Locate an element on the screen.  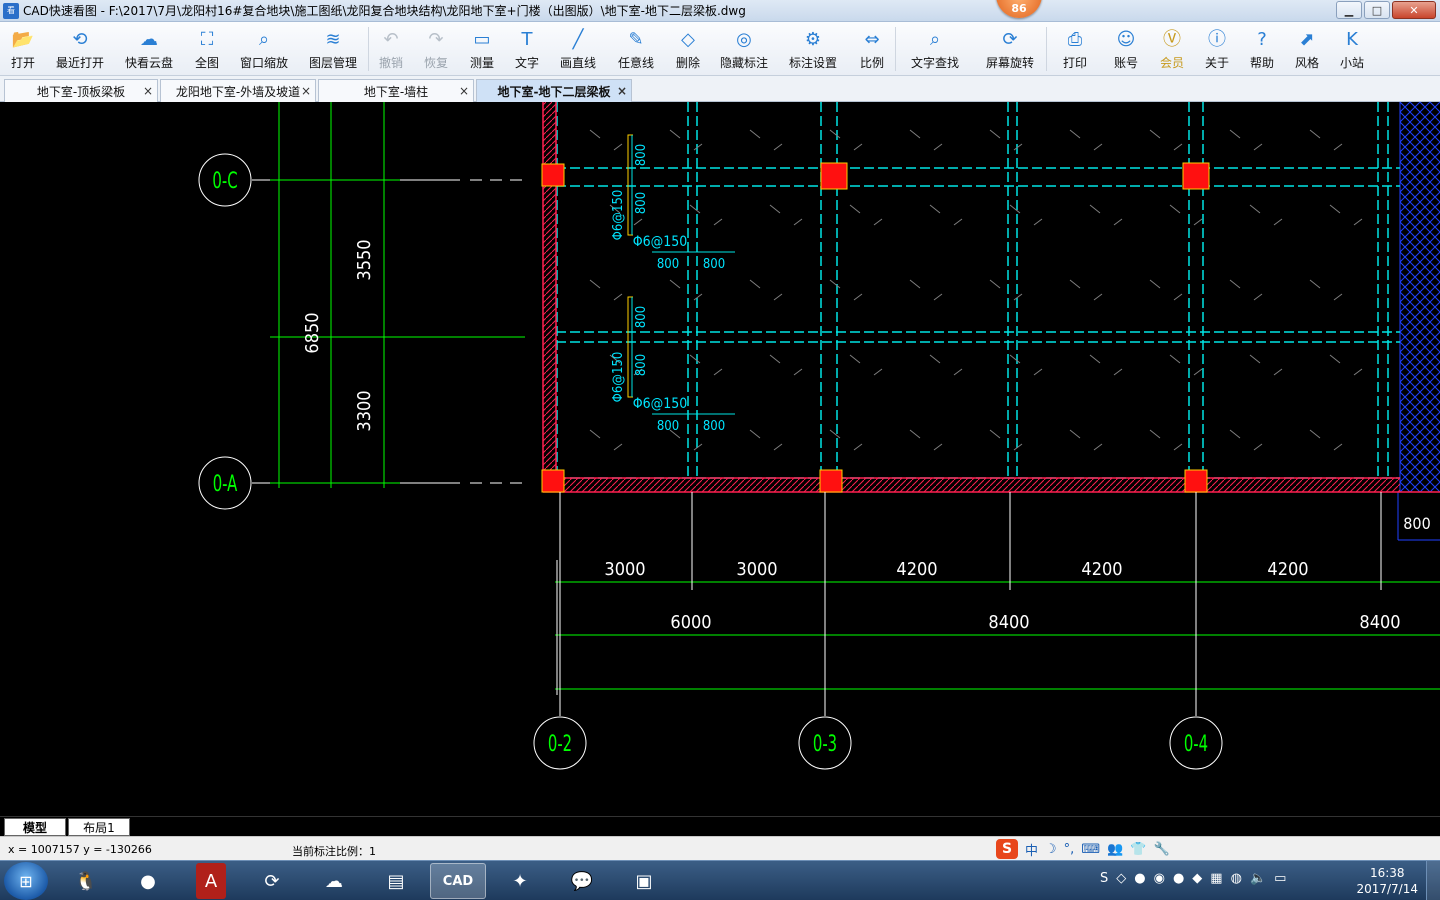
ruler-icon: ▭ is located at coordinates (482, 39).